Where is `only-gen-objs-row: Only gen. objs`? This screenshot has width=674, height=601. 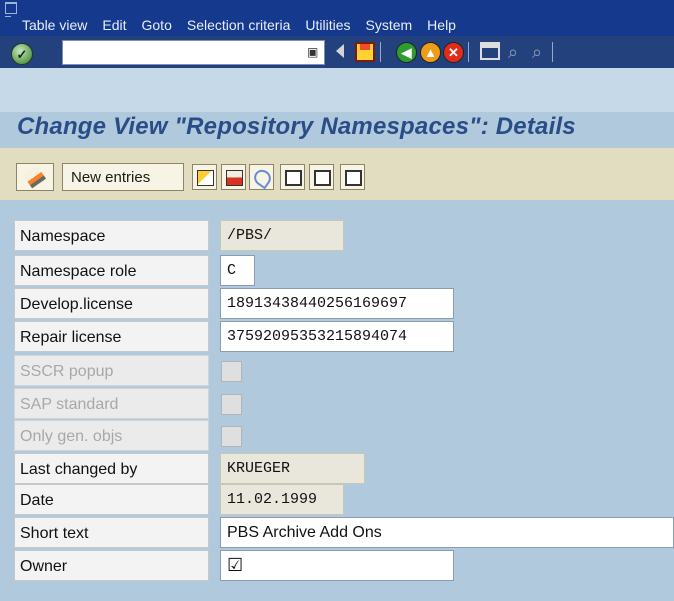 only-gen-objs-row: Only gen. objs is located at coordinates (337, 435).